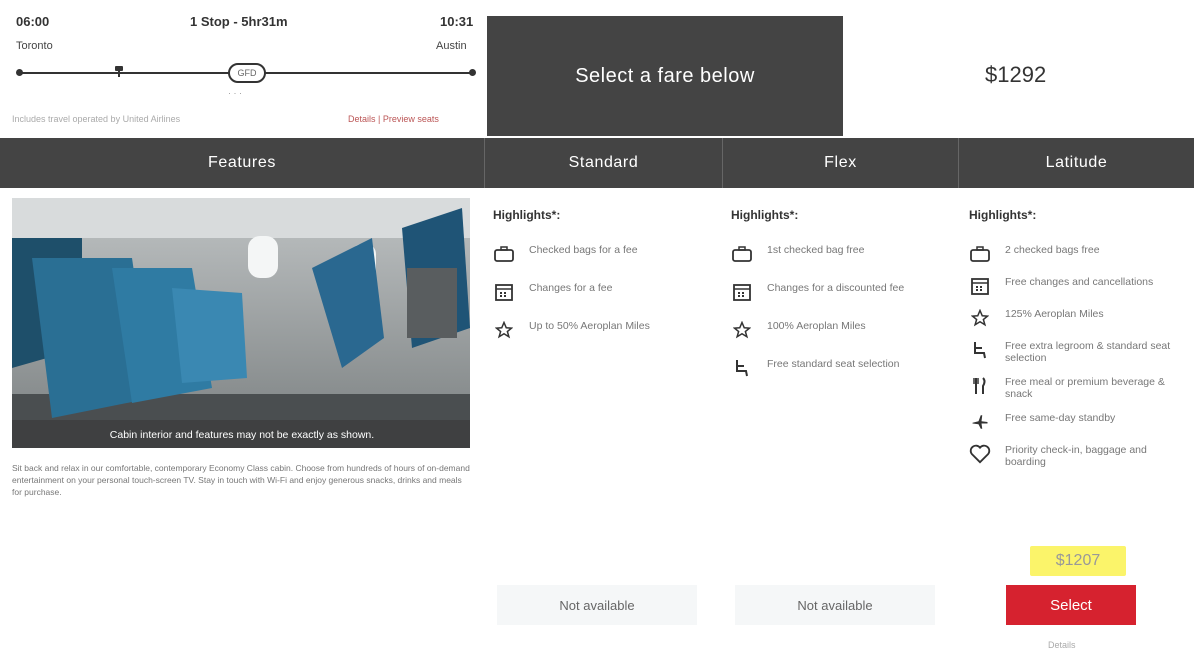  What do you see at coordinates (980, 454) in the screenshot?
I see `heart-icon` at bounding box center [980, 454].